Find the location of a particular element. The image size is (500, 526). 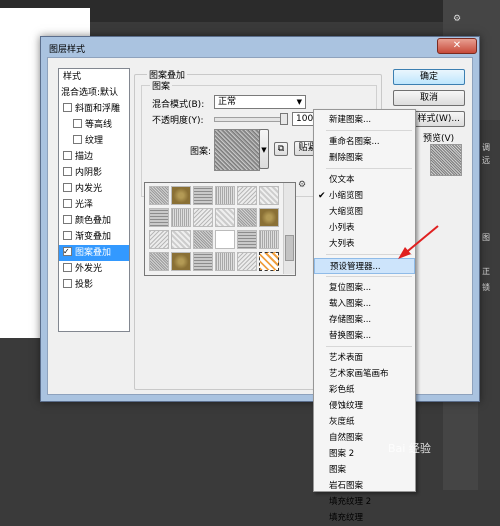

menu-item: 侵蚀纹理 is located at coordinates (364, 406).